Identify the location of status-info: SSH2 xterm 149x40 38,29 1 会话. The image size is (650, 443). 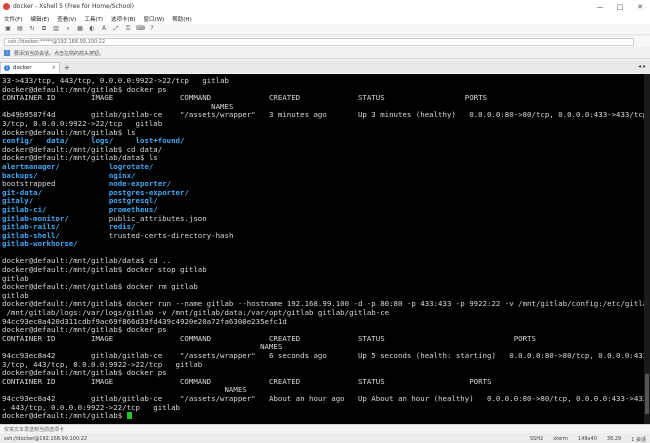
(583, 439).